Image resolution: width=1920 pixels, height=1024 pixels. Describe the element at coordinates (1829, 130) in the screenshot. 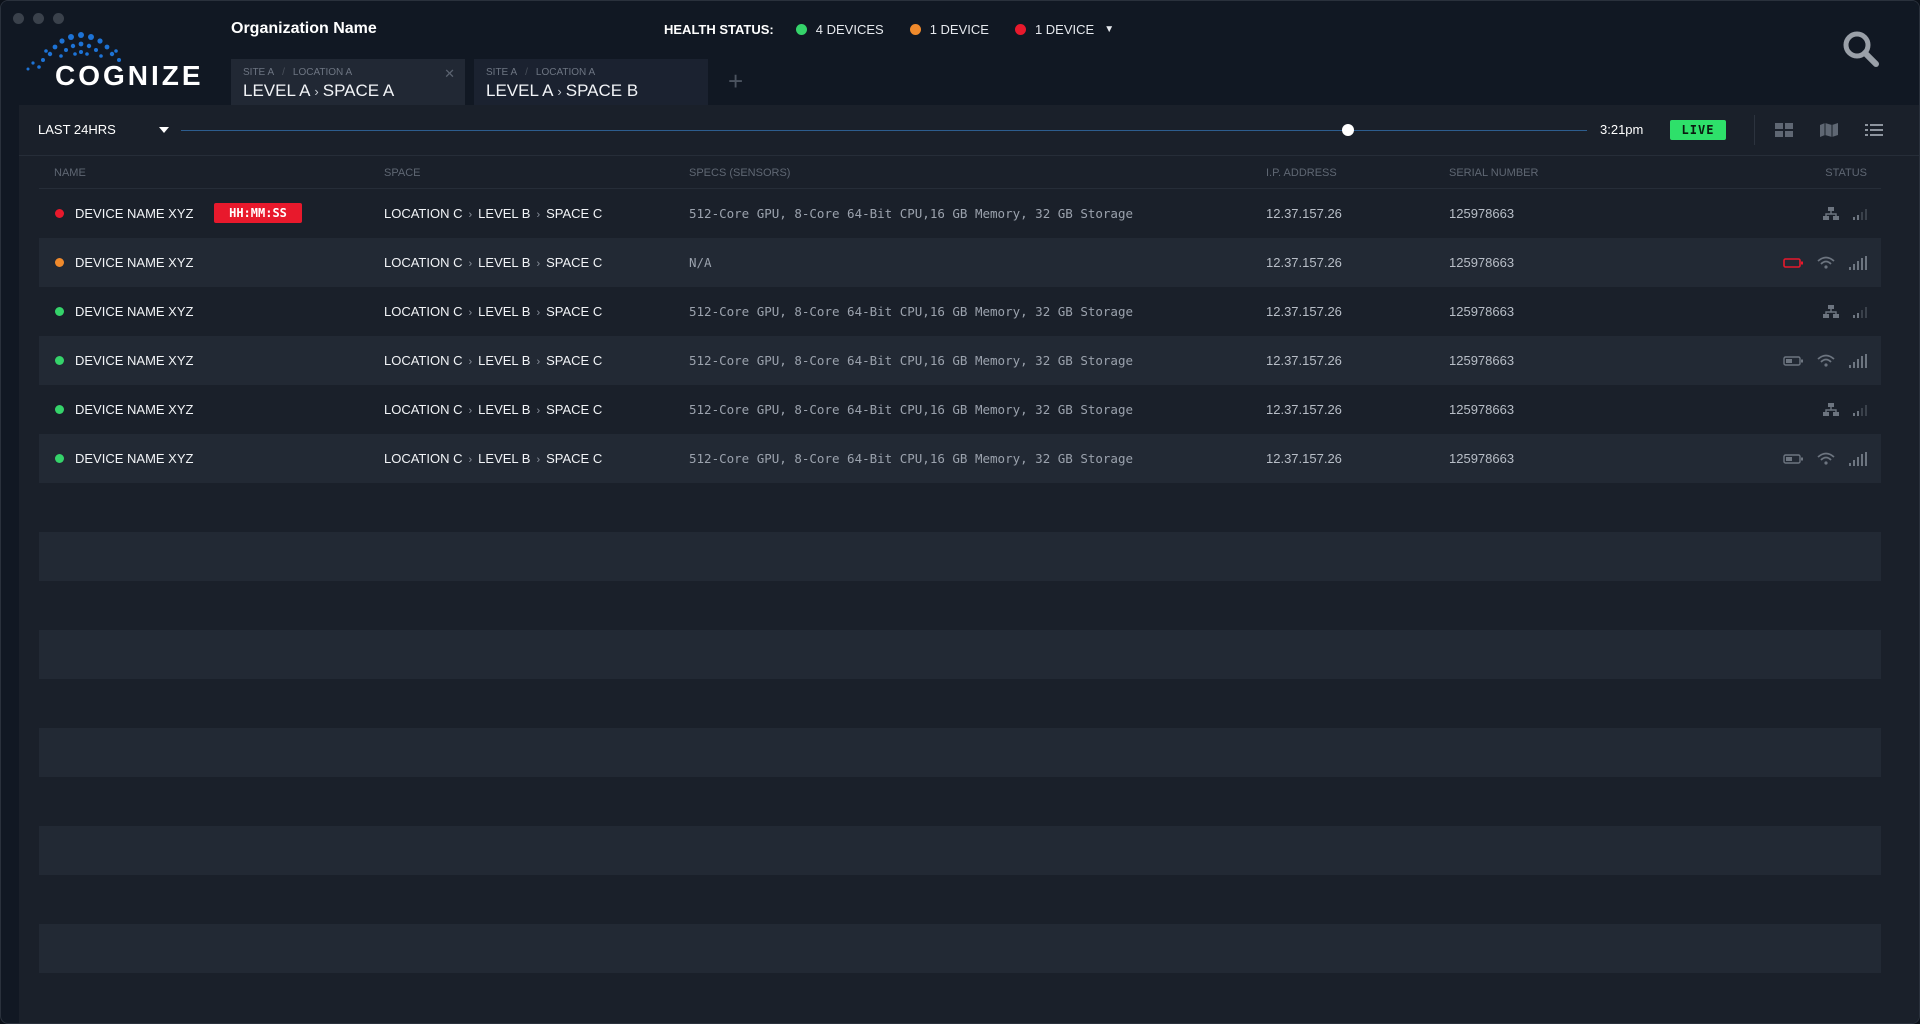

I see `map-view-icon` at that location.